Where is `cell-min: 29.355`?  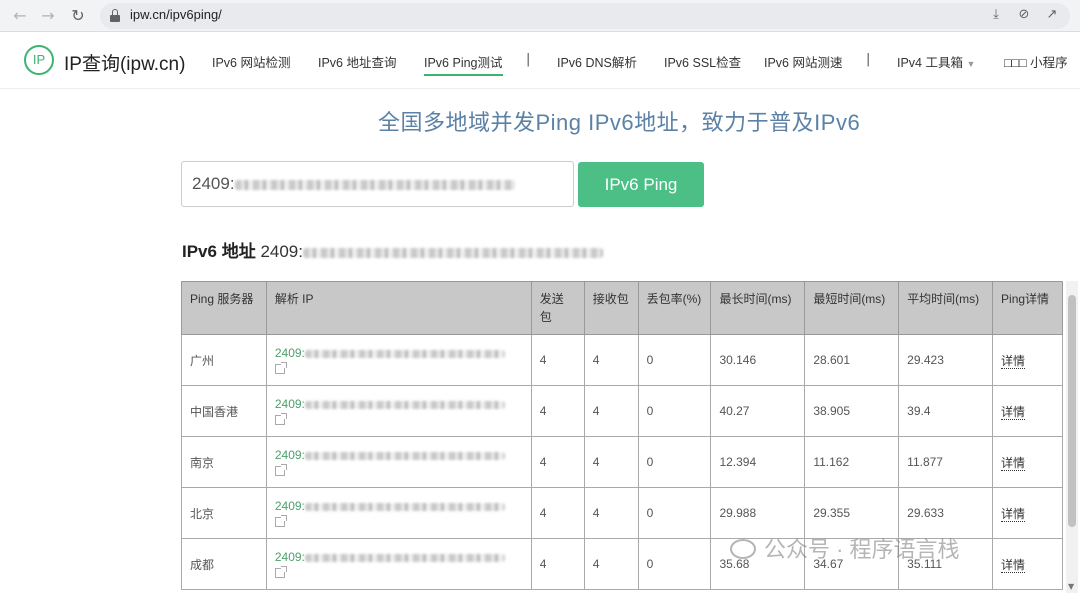 cell-min: 29.355 is located at coordinates (852, 513).